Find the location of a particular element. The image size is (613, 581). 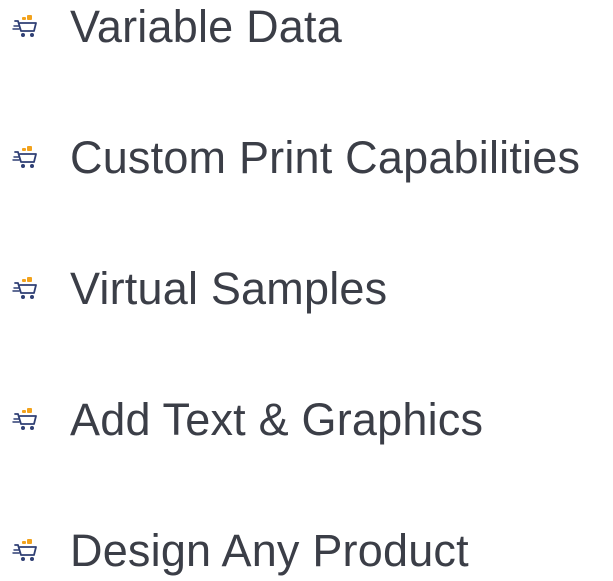

feature-label: Virtual Samples is located at coordinates (229, 288).